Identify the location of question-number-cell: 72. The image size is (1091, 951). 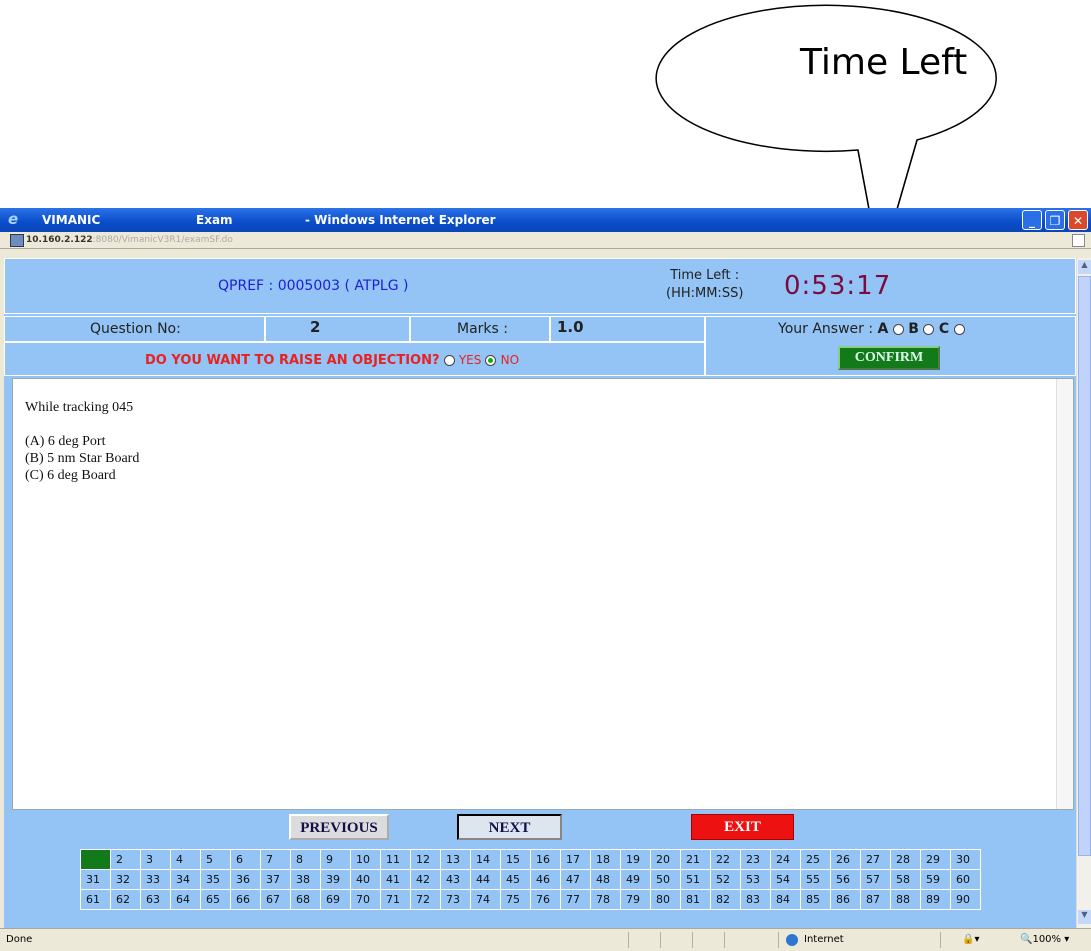
(425, 899).